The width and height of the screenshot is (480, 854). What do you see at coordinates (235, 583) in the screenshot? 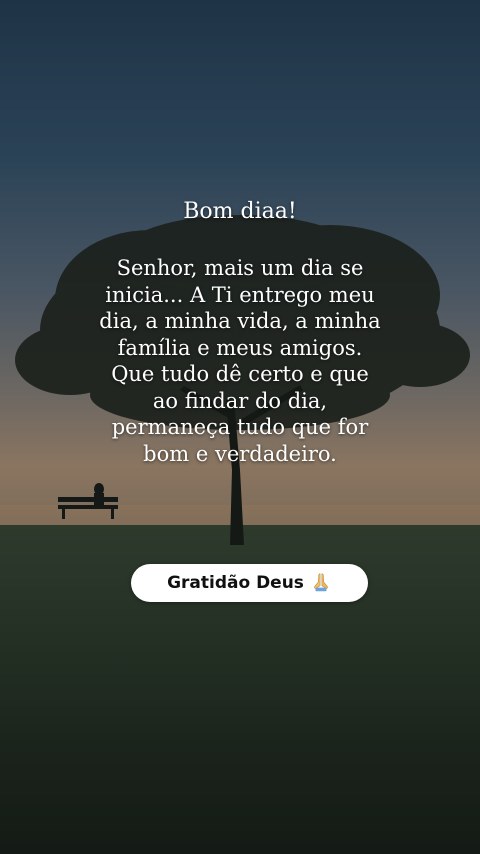
I see `sticker-label: Gratidão Deus` at bounding box center [235, 583].